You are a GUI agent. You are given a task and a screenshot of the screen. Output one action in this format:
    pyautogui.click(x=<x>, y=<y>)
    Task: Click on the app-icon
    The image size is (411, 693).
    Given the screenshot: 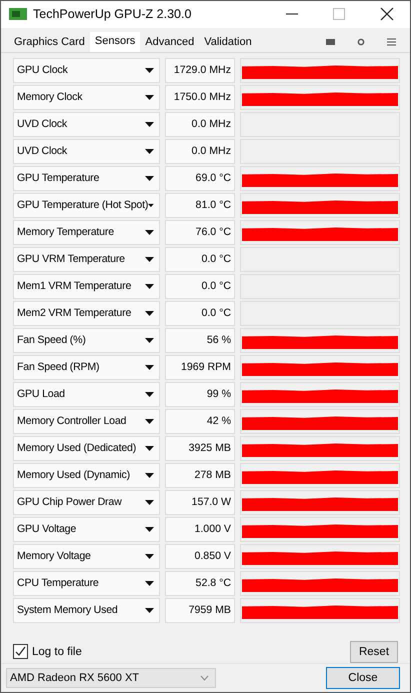 What is the action you would take?
    pyautogui.click(x=18, y=14)
    